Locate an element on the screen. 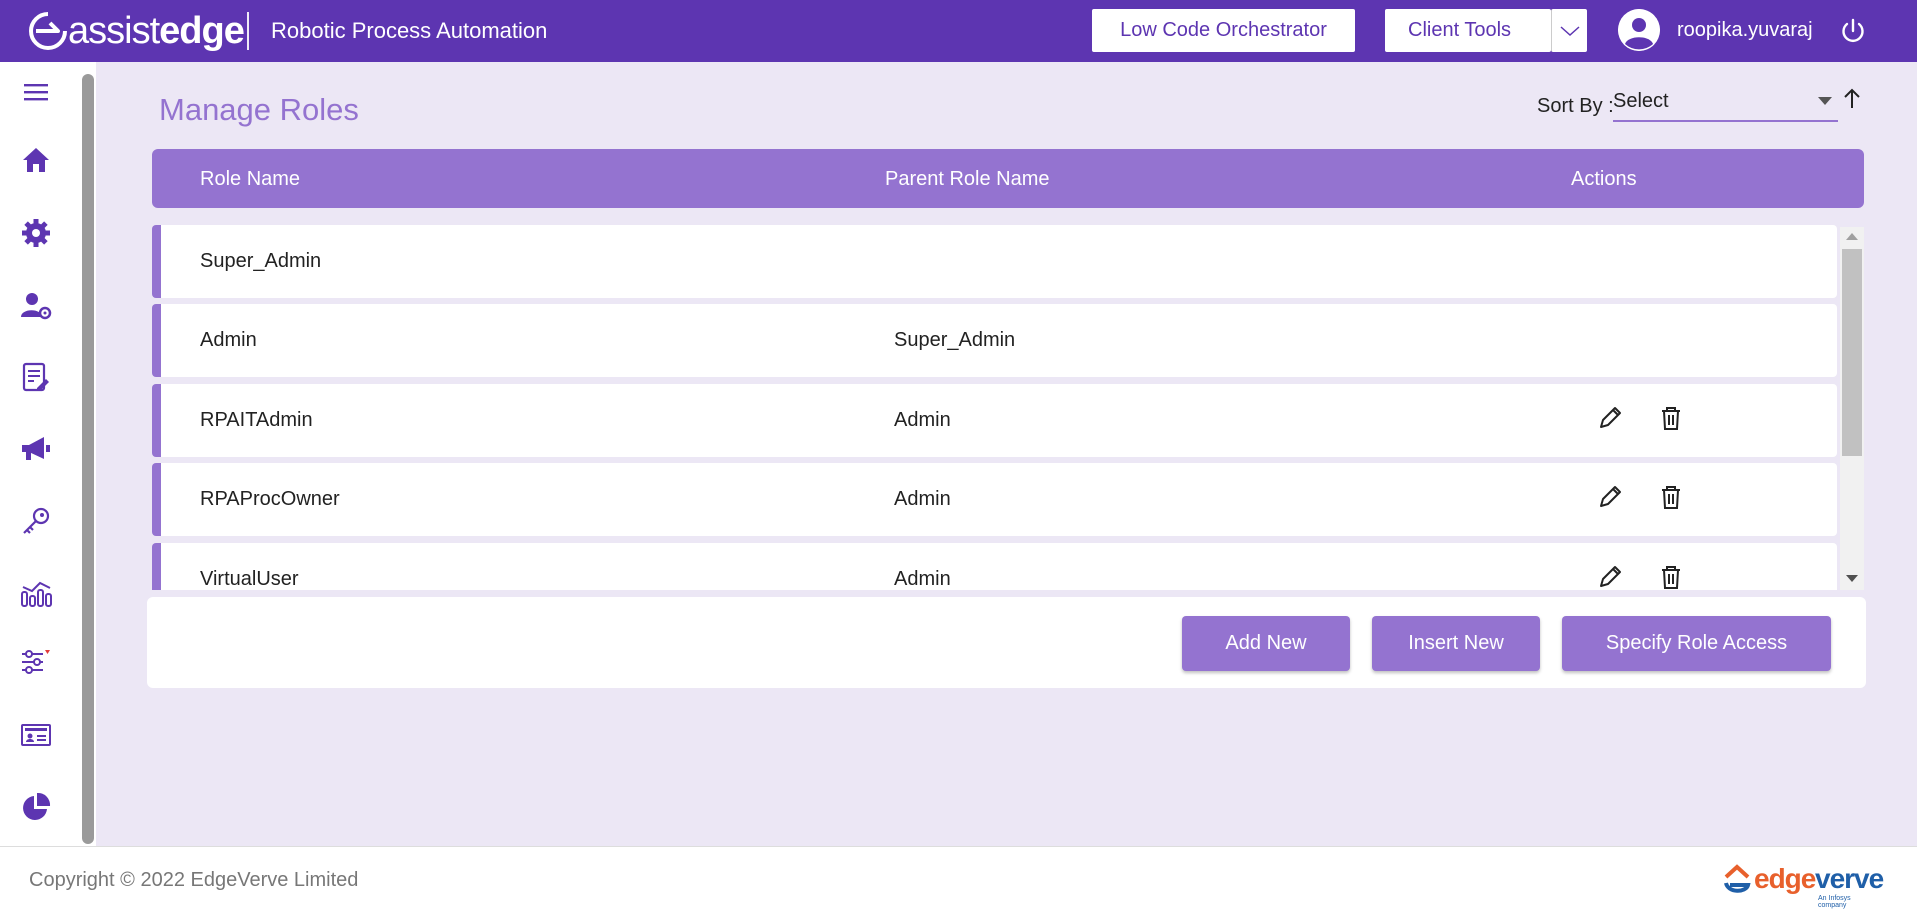 This screenshot has height=910, width=1917. user-icon is located at coordinates (1639, 30).